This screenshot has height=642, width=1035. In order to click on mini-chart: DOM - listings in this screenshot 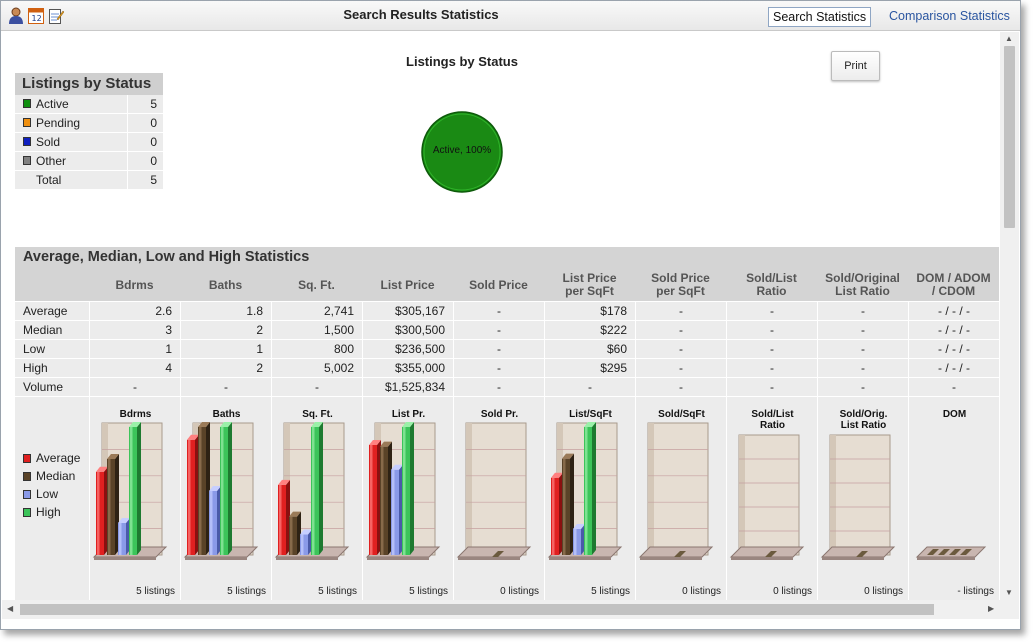, I will do `click(953, 498)`.